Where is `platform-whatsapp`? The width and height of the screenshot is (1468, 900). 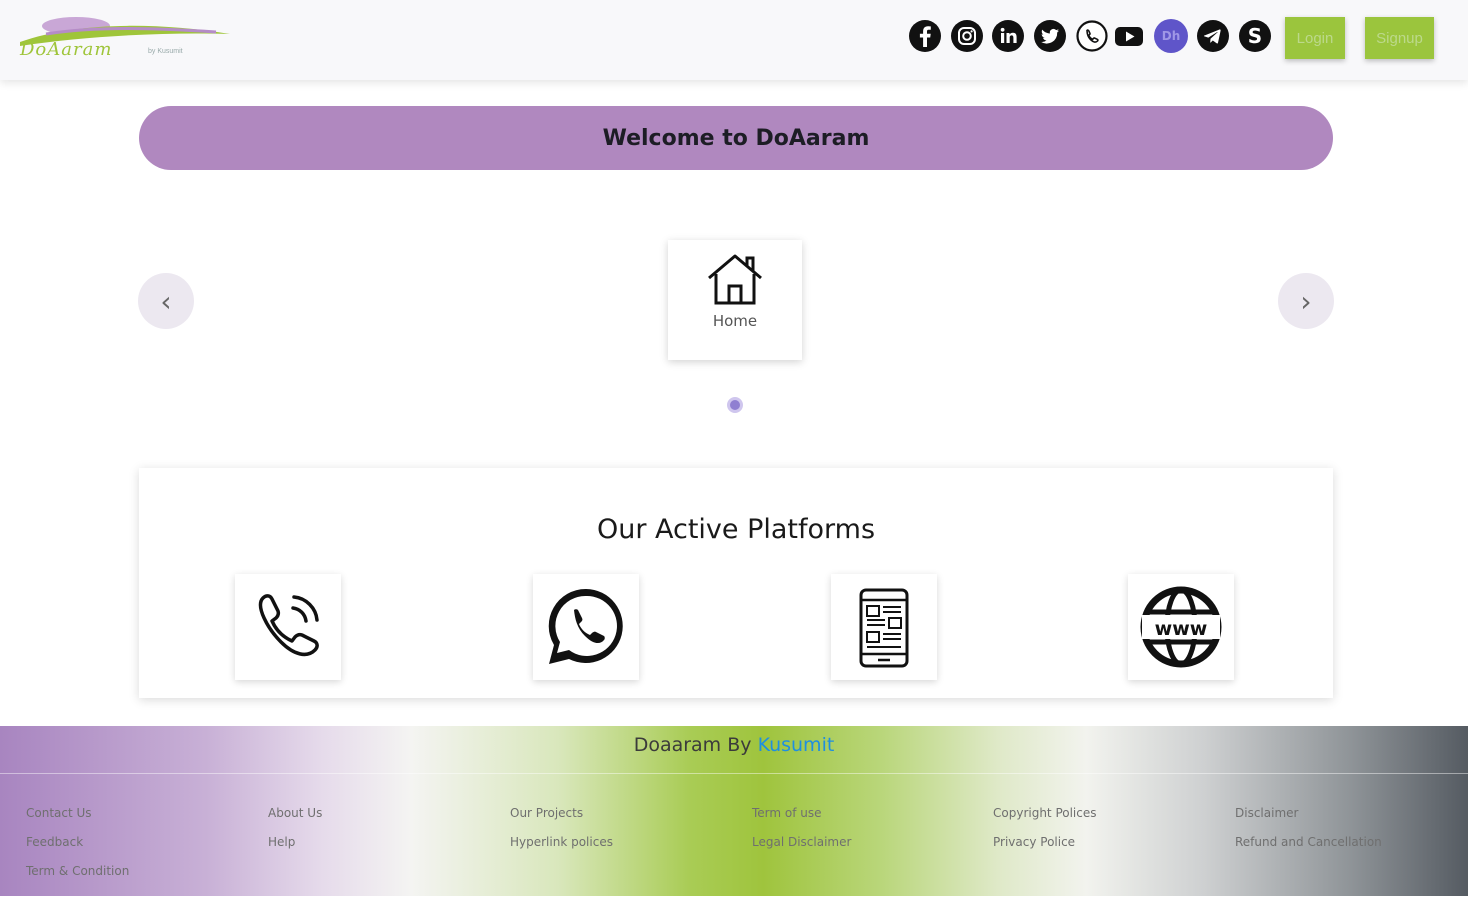 platform-whatsapp is located at coordinates (586, 627).